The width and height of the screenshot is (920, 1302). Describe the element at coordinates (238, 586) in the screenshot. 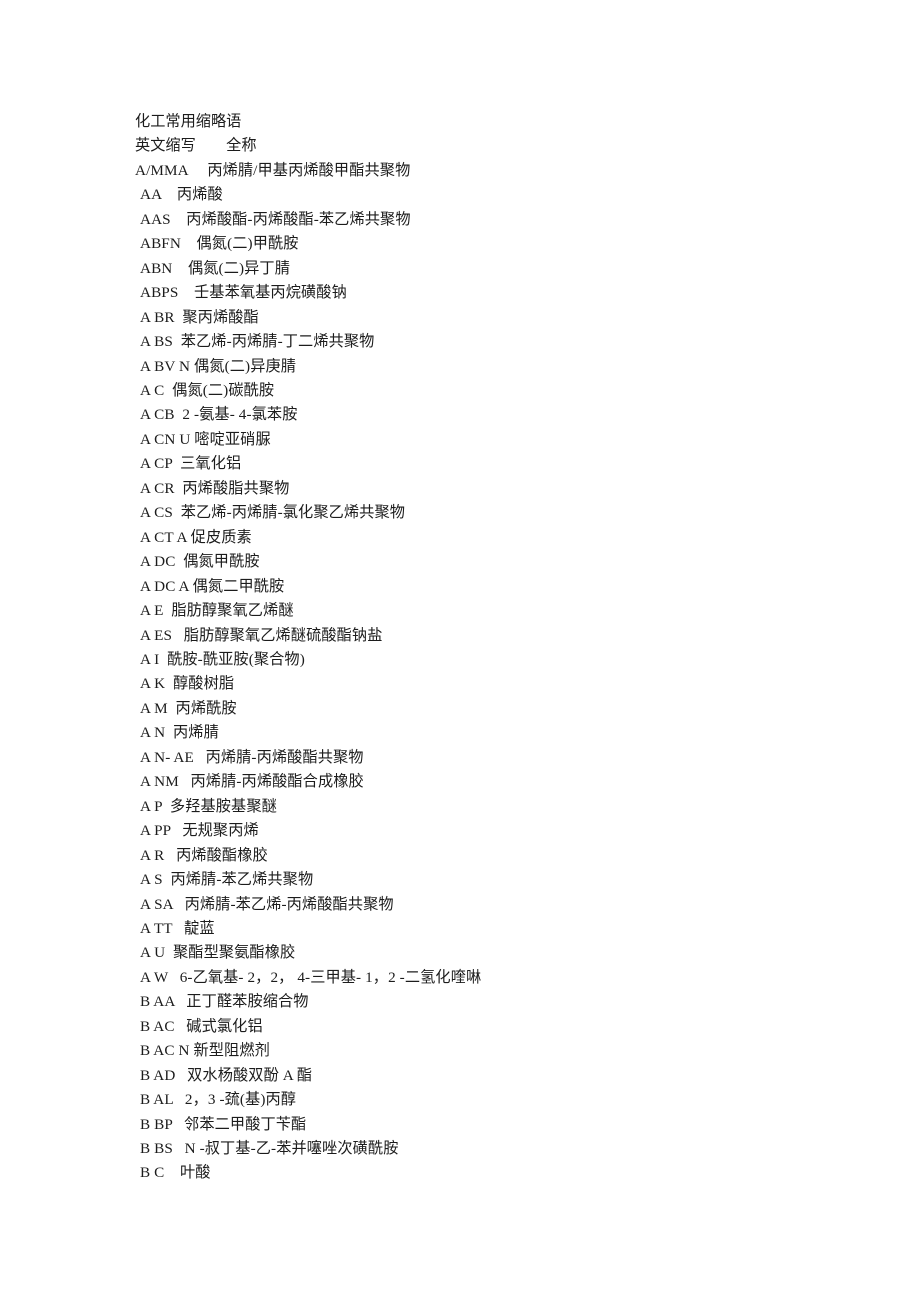

I see `abbreviation-full-name: 偶氮二甲酰胺` at that location.